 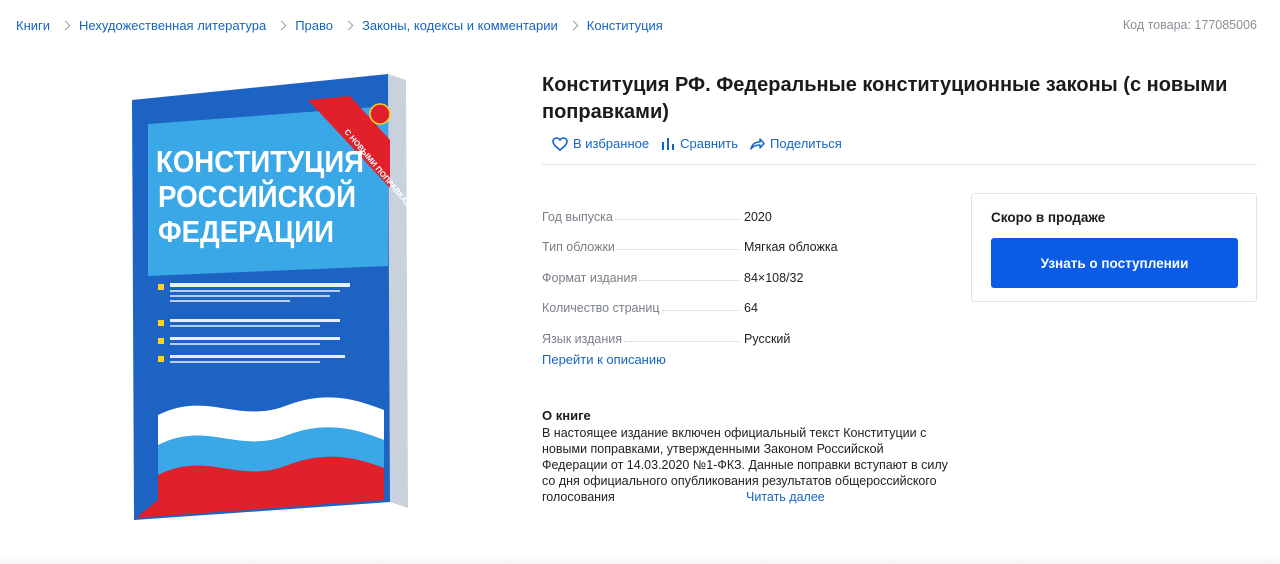 I want to click on divider, so click(x=899, y=164).